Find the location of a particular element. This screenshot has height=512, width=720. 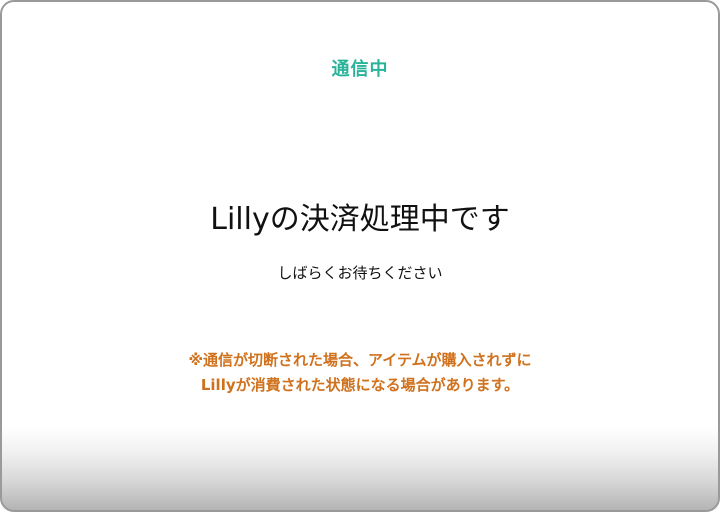

dialog-title: Lillyの決済処理中です is located at coordinates (360, 219).